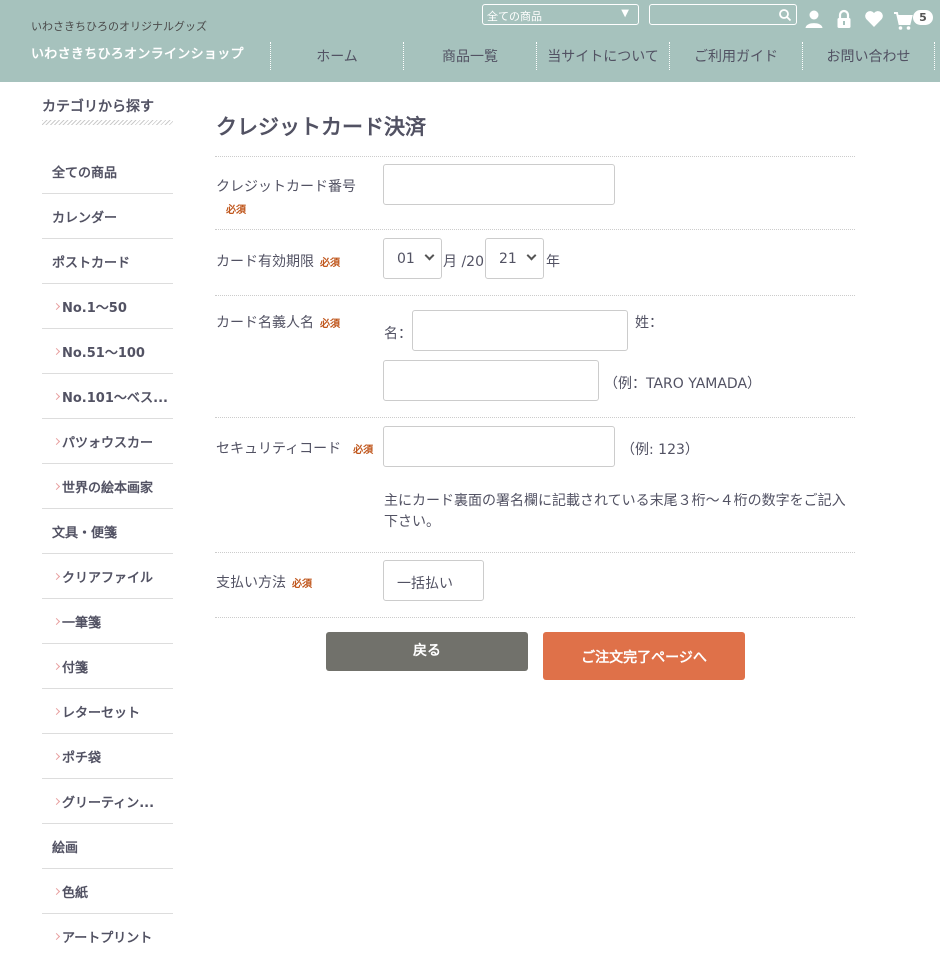  What do you see at coordinates (615, 511) in the screenshot?
I see `security-note: 主にカード裏面の署名欄に記載されている末尾３桁〜４桁の数字をご記入下さい。` at bounding box center [615, 511].